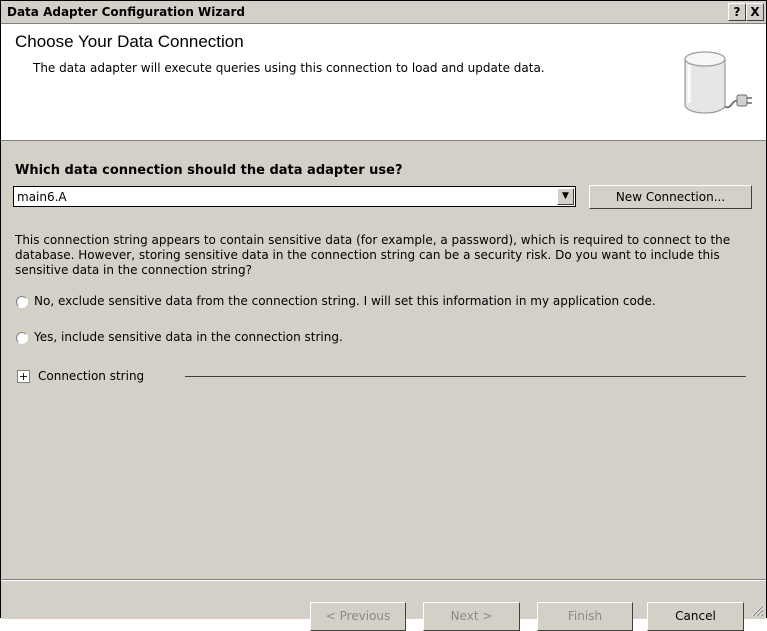 The image size is (767, 631). What do you see at coordinates (383, 12) in the screenshot?
I see `title-bar: Data Adapter Configuration Wizard ? X` at bounding box center [383, 12].